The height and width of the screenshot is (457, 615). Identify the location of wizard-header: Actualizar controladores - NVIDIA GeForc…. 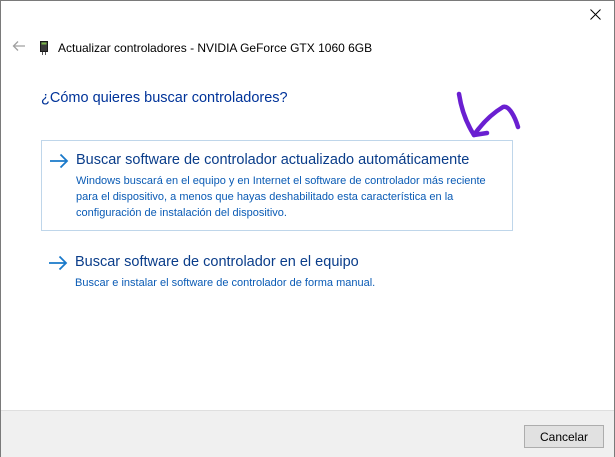
(190, 48).